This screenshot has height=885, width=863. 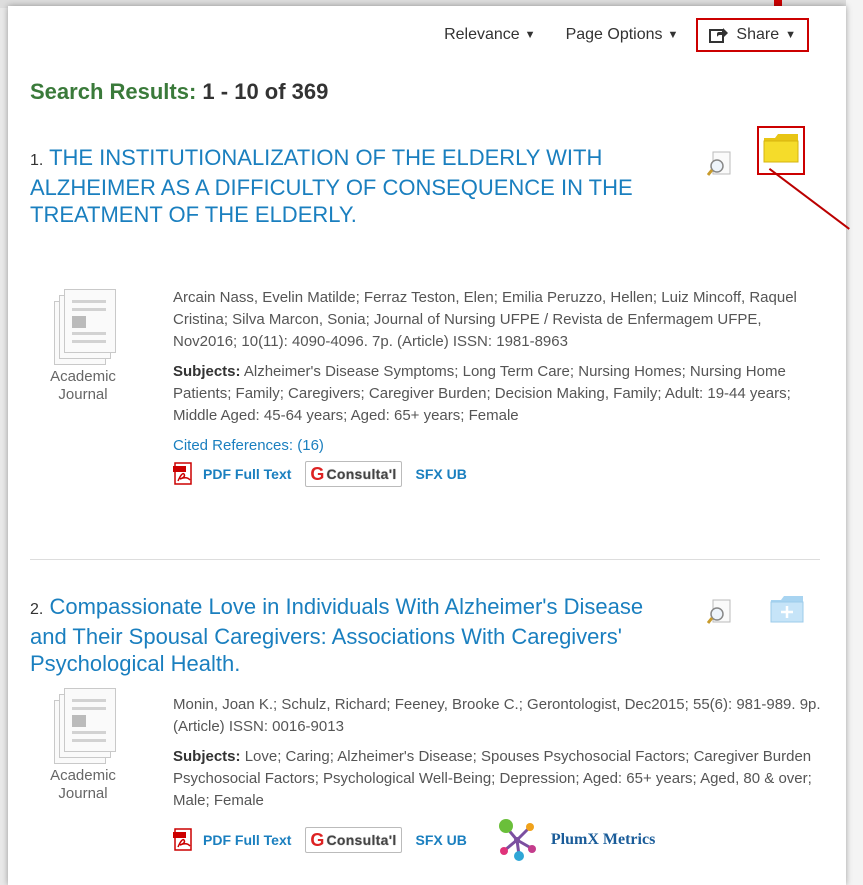 I want to click on share-label: Share, so click(x=758, y=34).